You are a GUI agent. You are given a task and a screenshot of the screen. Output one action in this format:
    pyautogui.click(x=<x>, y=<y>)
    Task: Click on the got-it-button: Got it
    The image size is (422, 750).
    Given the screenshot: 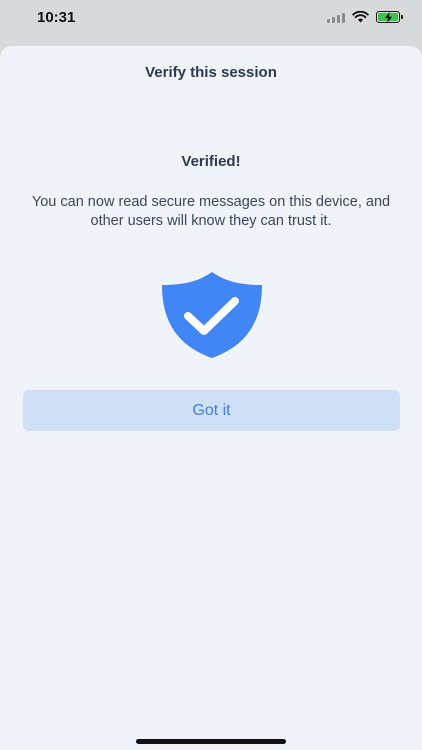 What is the action you would take?
    pyautogui.click(x=211, y=410)
    